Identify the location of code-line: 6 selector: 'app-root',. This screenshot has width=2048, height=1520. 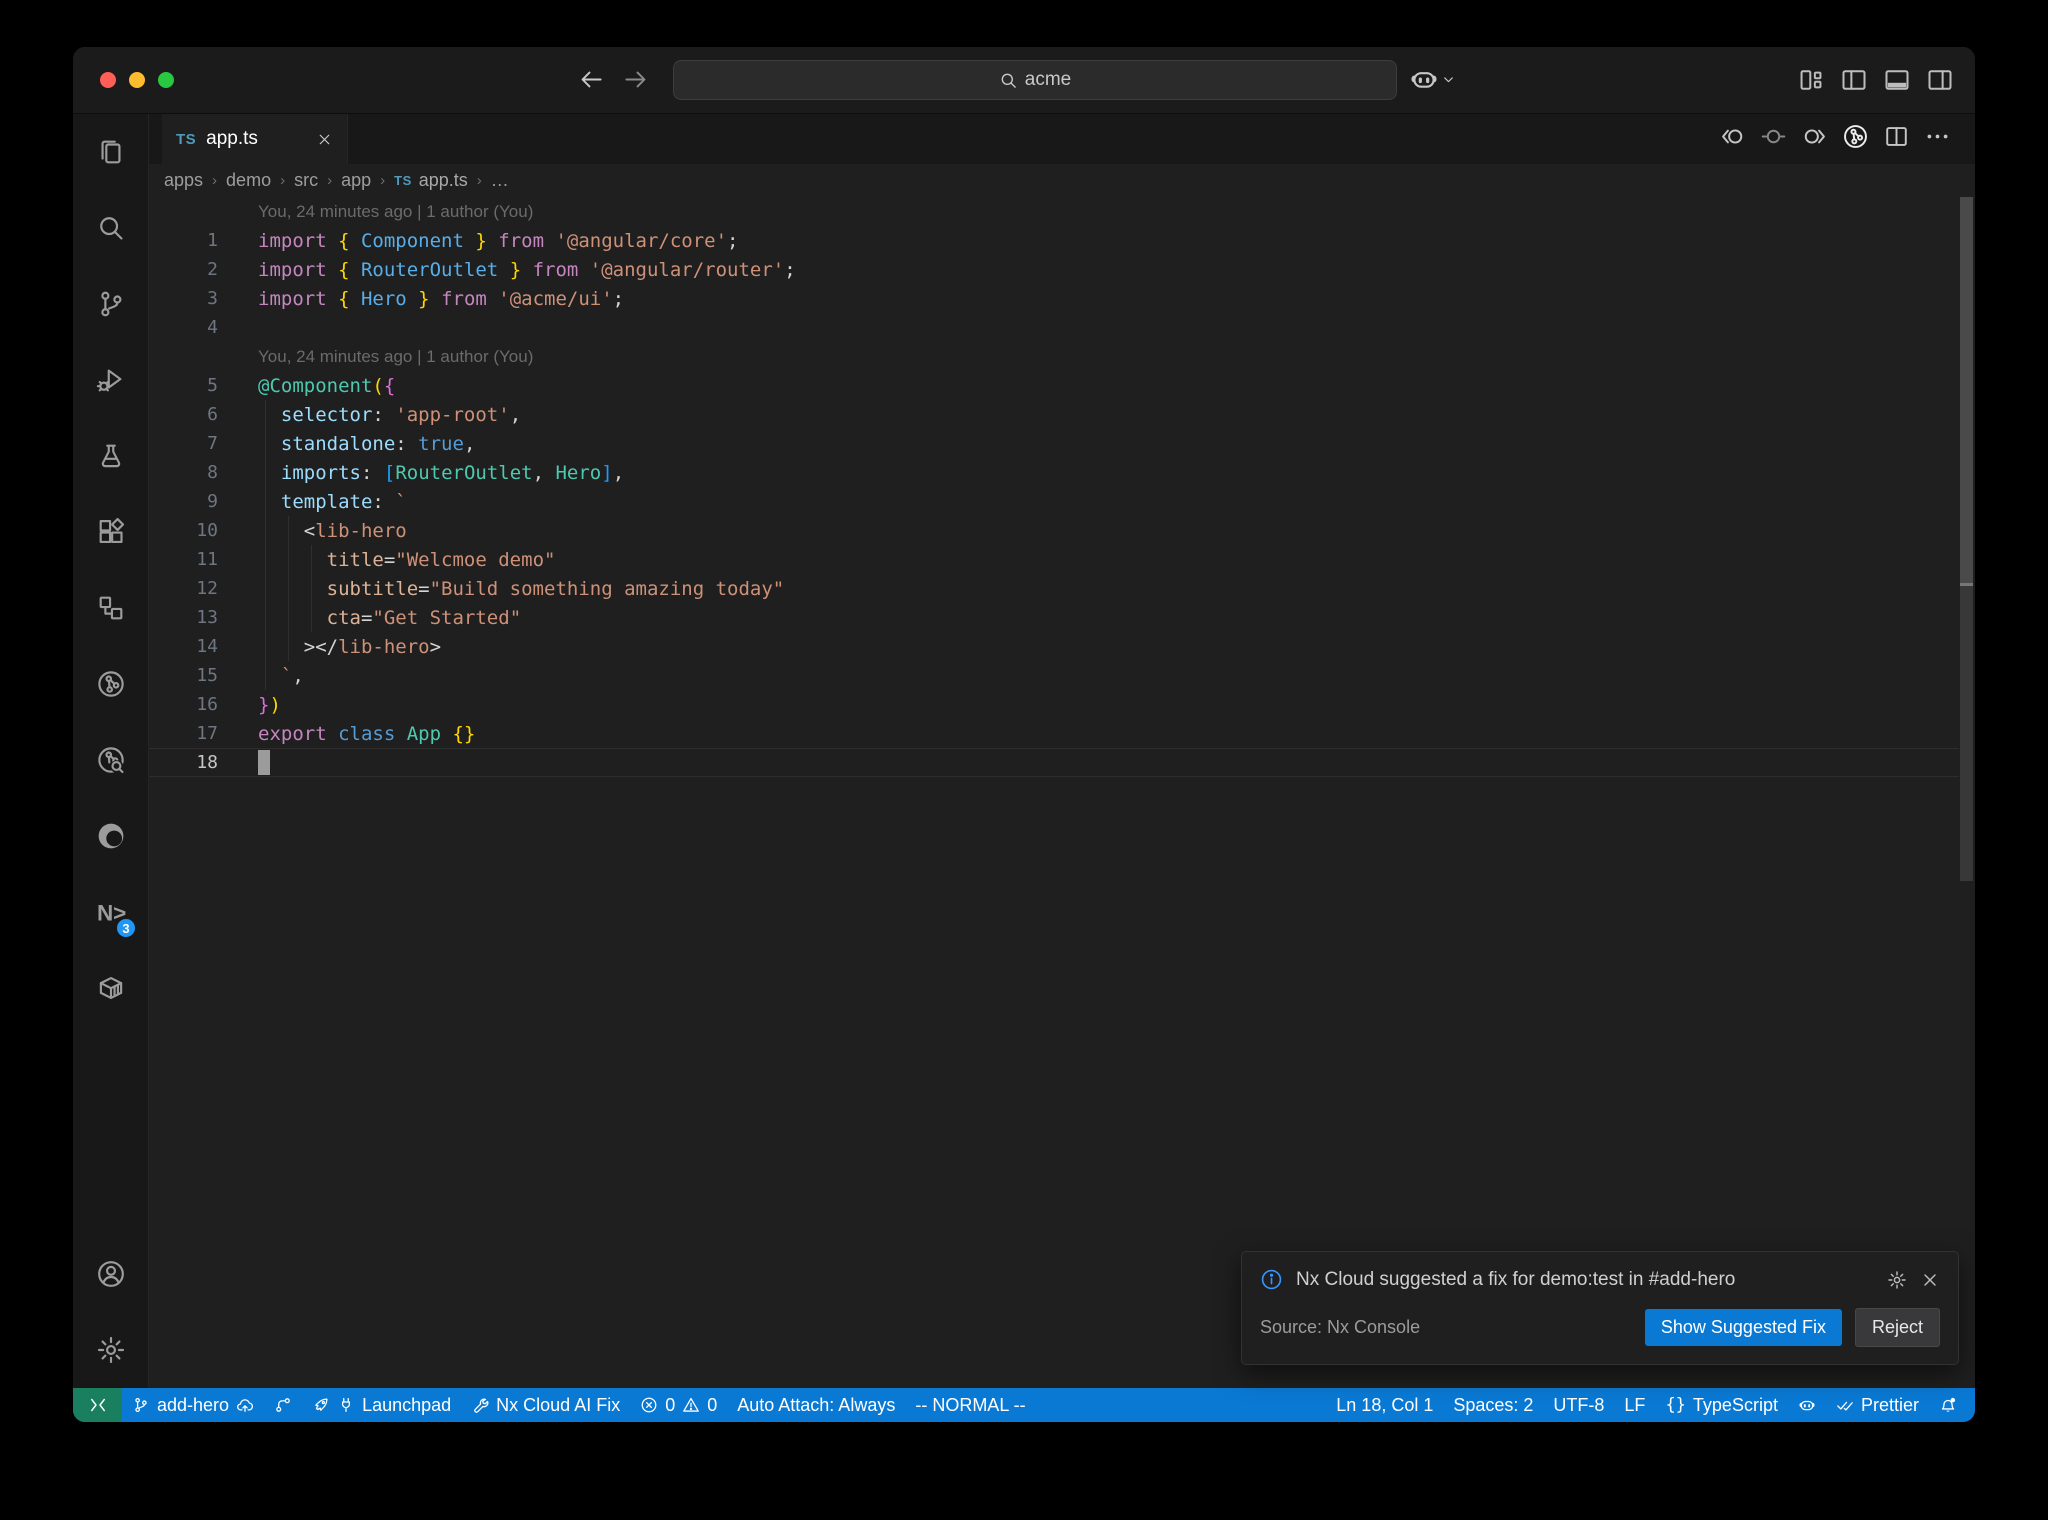
(1054, 414).